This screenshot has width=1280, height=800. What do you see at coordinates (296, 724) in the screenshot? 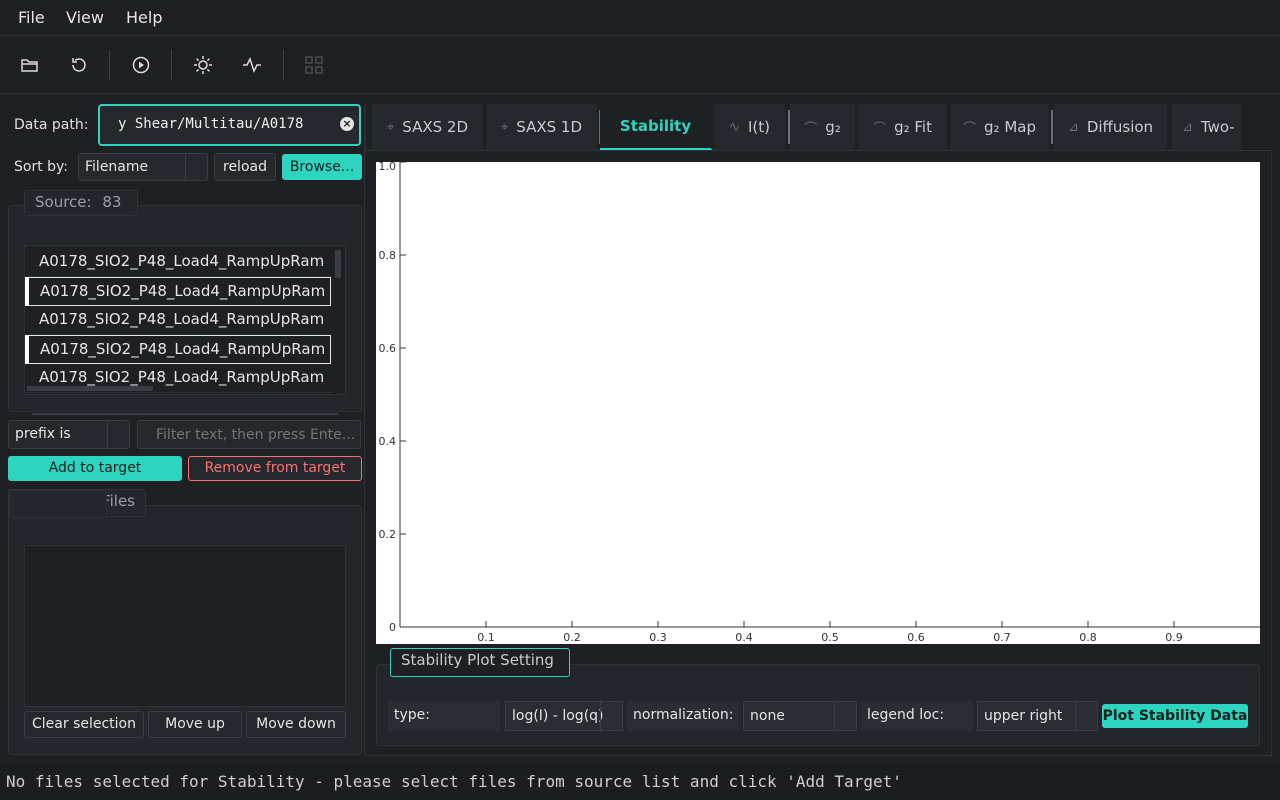
I see `move-down-button: Move down` at bounding box center [296, 724].